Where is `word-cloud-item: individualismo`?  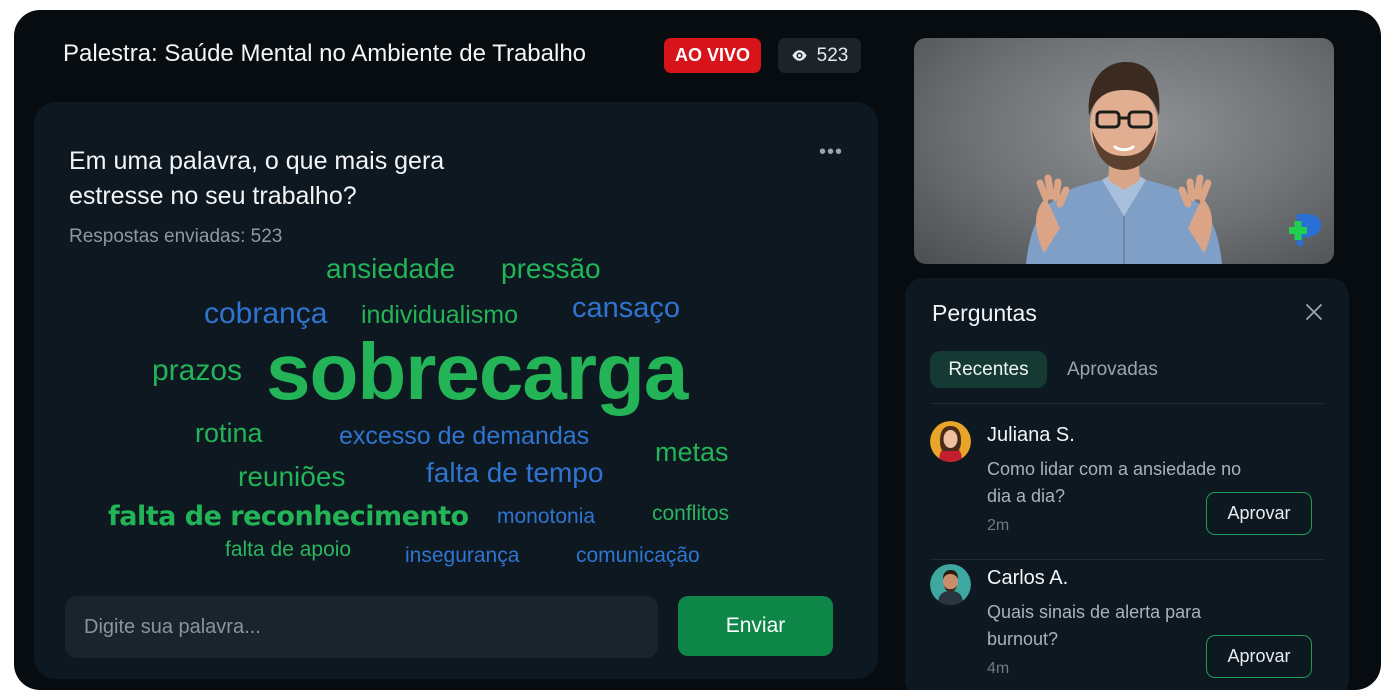
word-cloud-item: individualismo is located at coordinates (440, 315).